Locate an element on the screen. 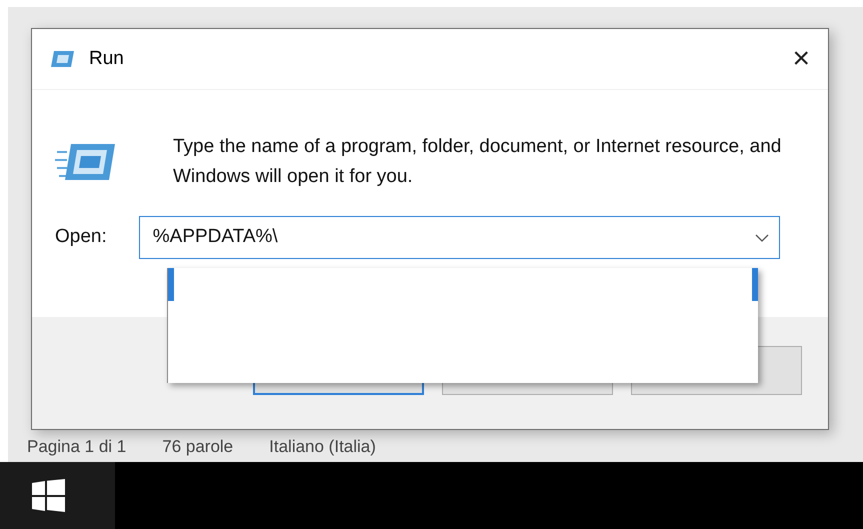 Image resolution: width=863 pixels, height=529 pixels. status-text: Italiano (Italia) is located at coordinates (322, 447).